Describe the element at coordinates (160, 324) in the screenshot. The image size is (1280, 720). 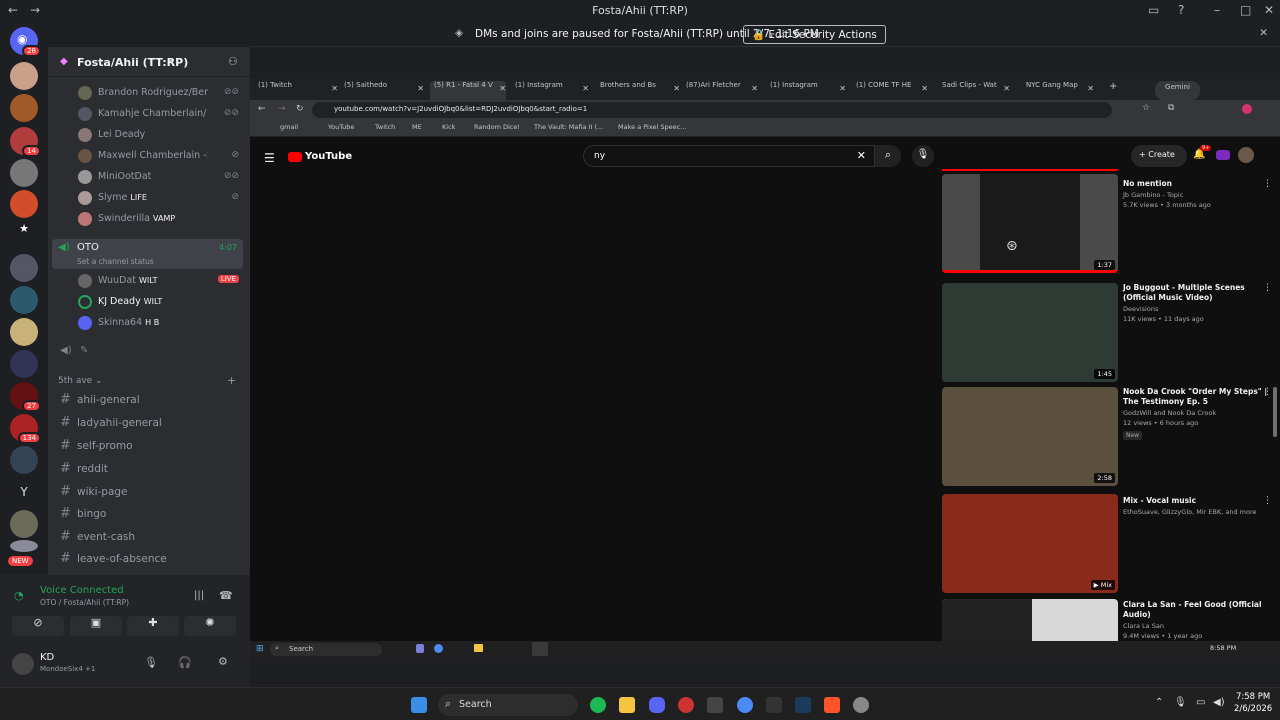
I see `voice-user: Skinna64 H B` at that location.